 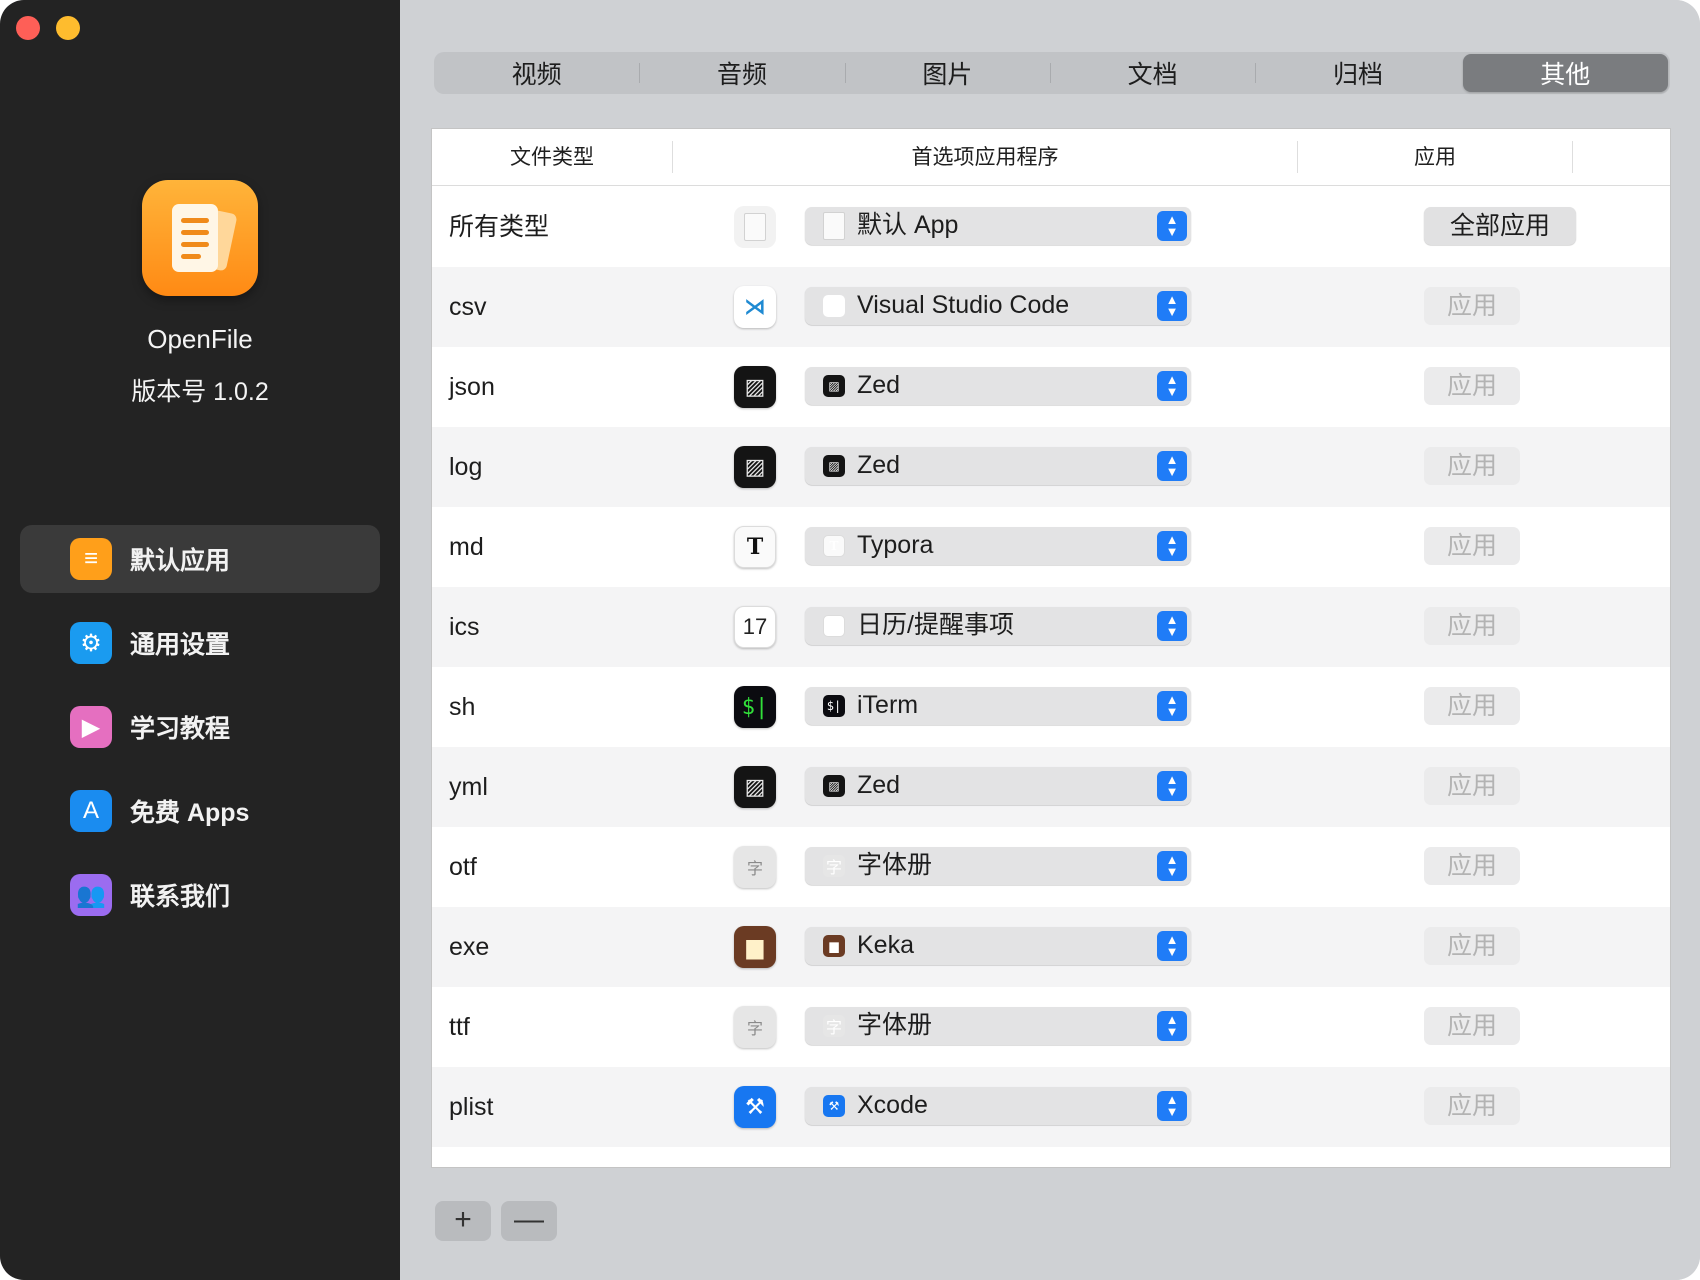 I want to click on tab-5: 其他, so click(x=1565, y=73).